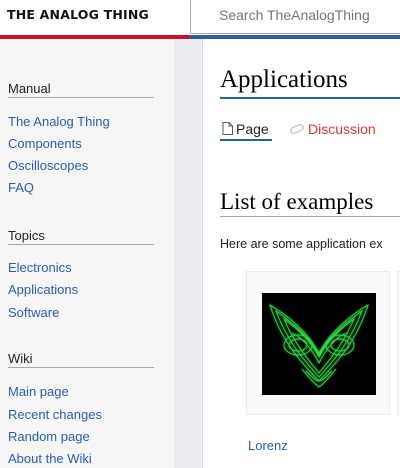 This screenshot has width=400, height=468. I want to click on page-icon, so click(227, 130).